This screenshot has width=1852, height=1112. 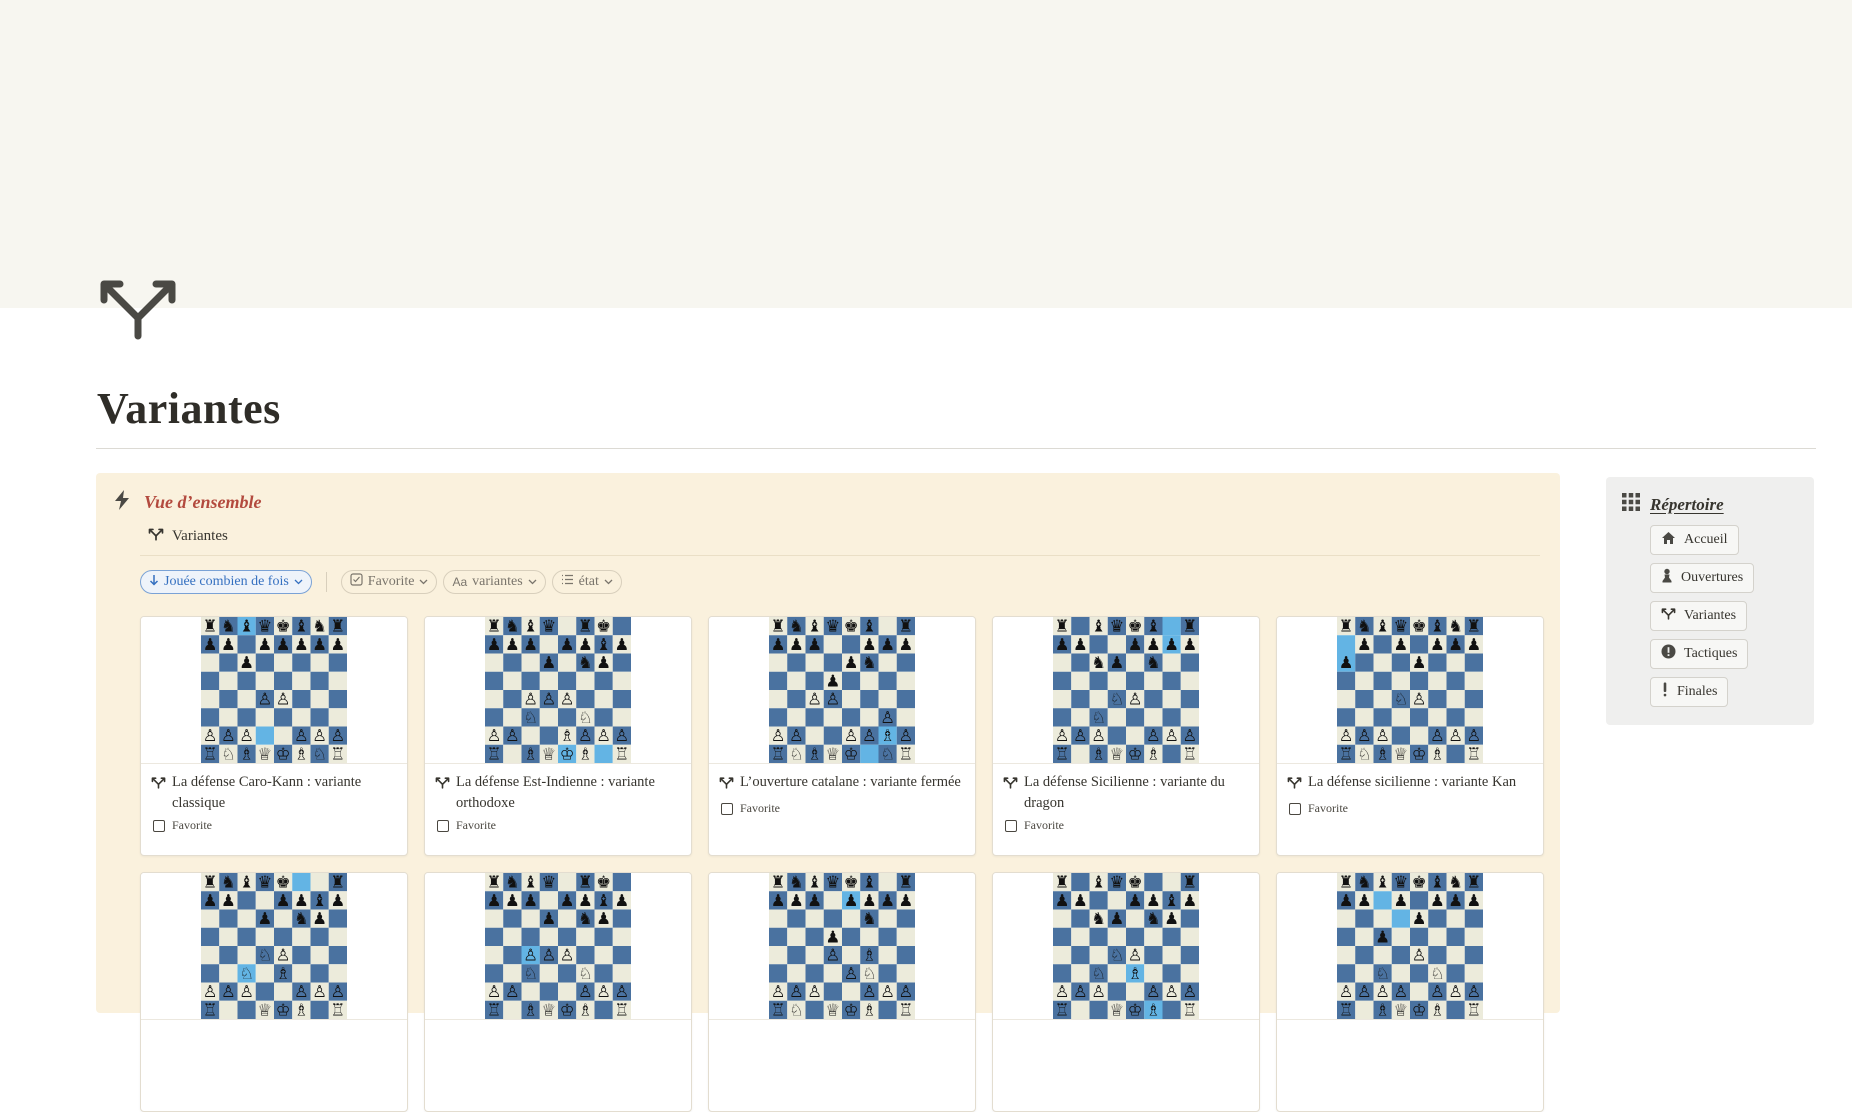 I want to click on favorite-filter-chip: Favorite, so click(x=389, y=582).